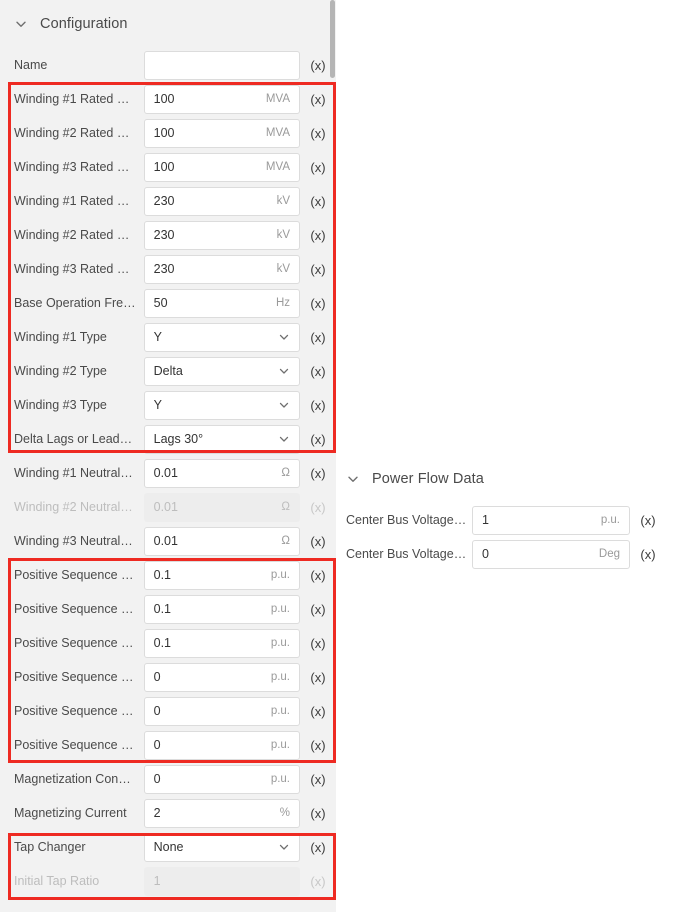 The height and width of the screenshot is (912, 688). I want to click on field-unit: kV, so click(283, 269).